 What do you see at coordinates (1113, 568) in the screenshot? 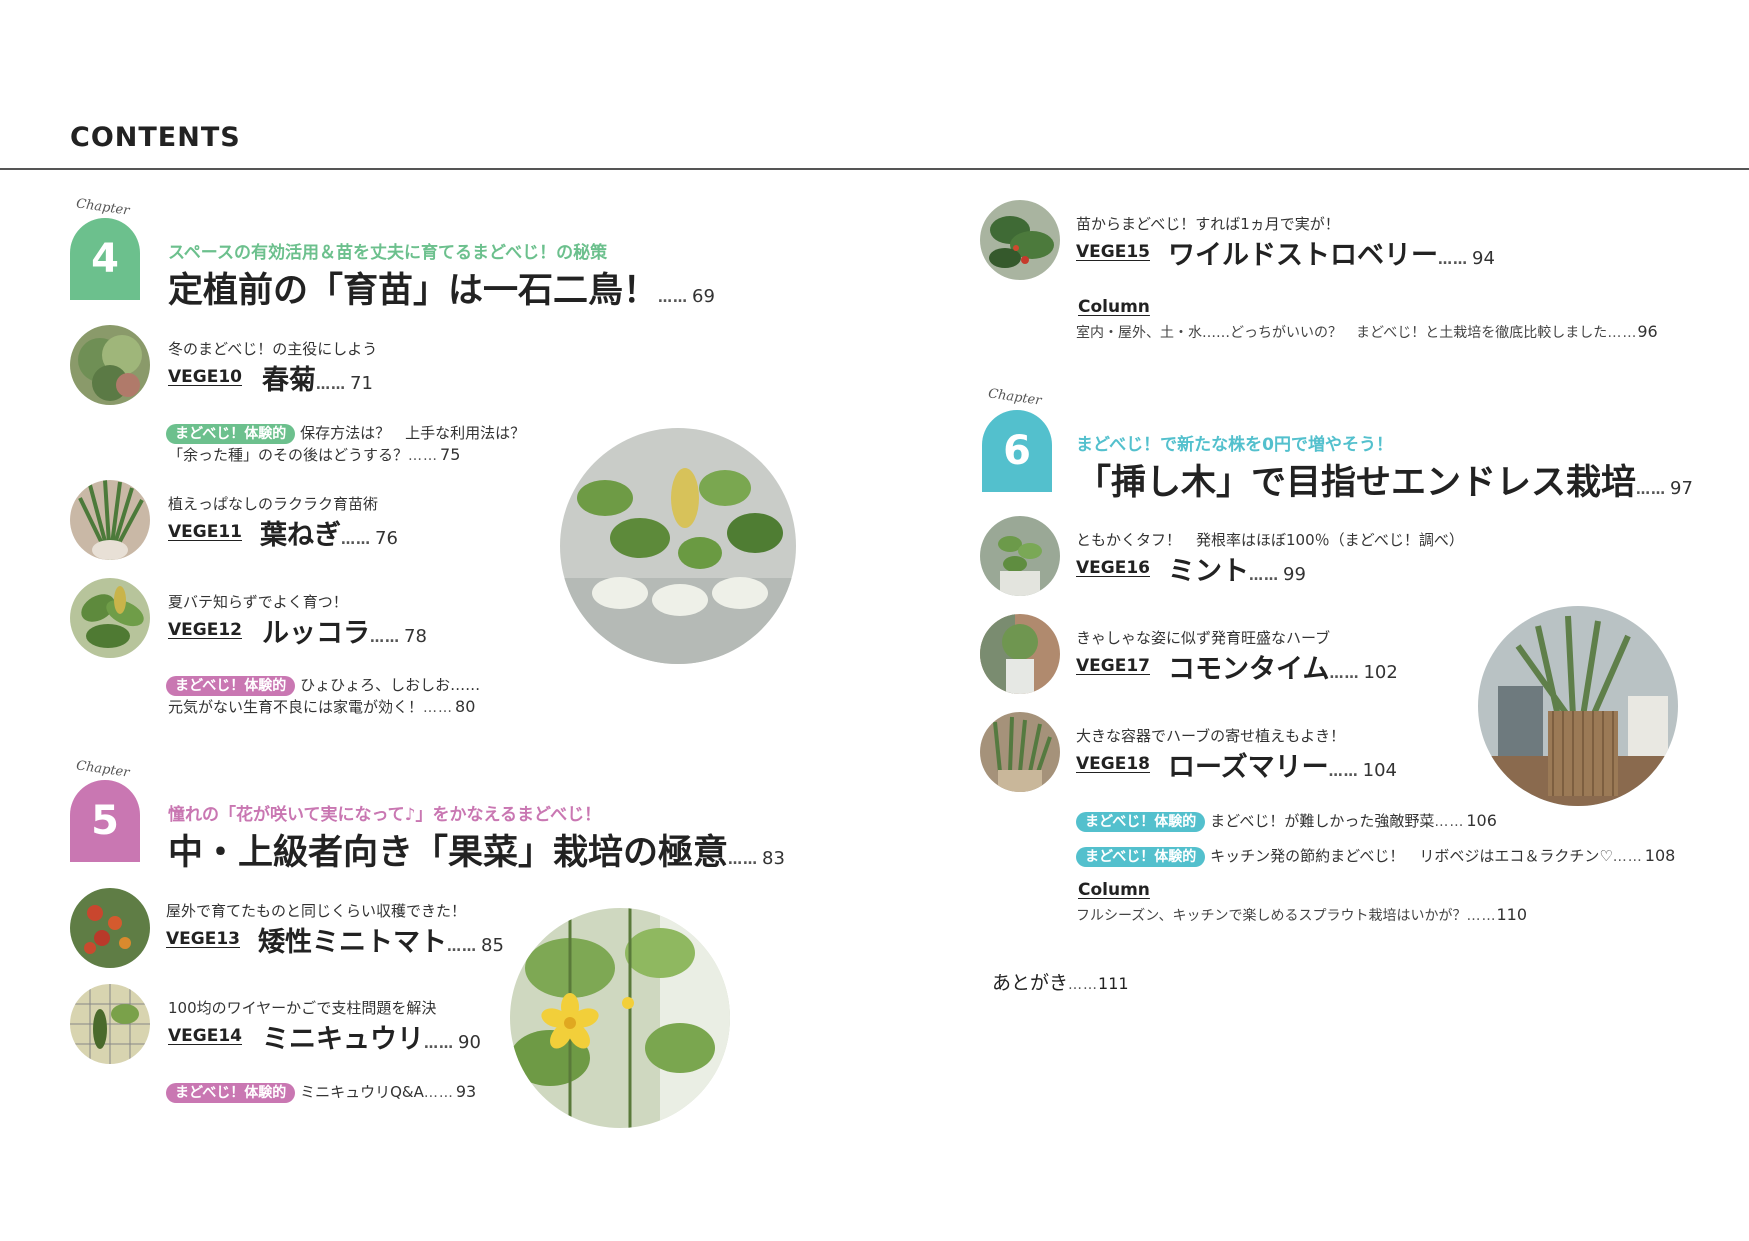
I see `vege-code: VEGE16` at bounding box center [1113, 568].